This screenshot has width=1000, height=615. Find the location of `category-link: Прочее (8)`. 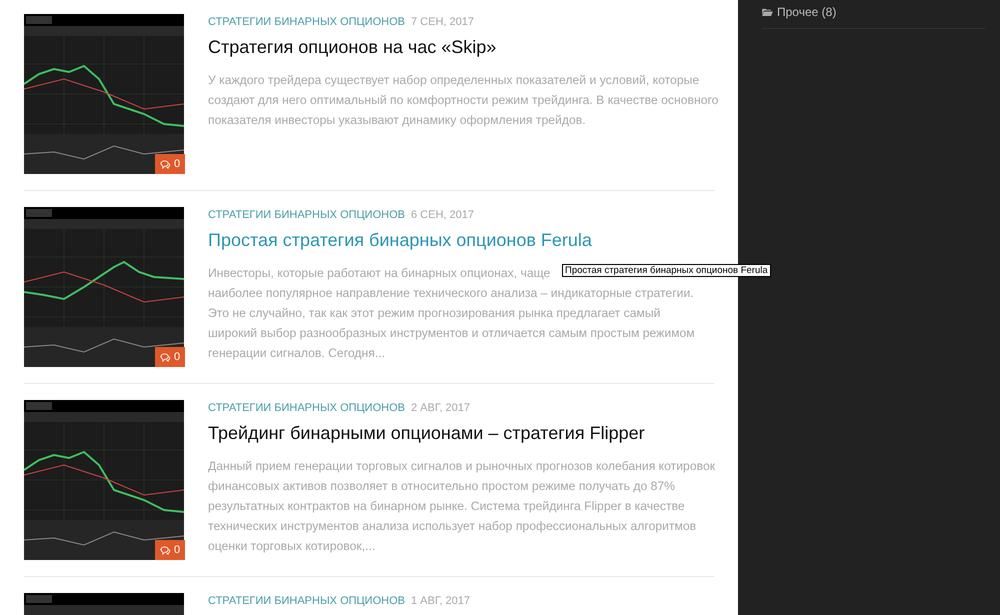

category-link: Прочее (8) is located at coordinates (806, 12).